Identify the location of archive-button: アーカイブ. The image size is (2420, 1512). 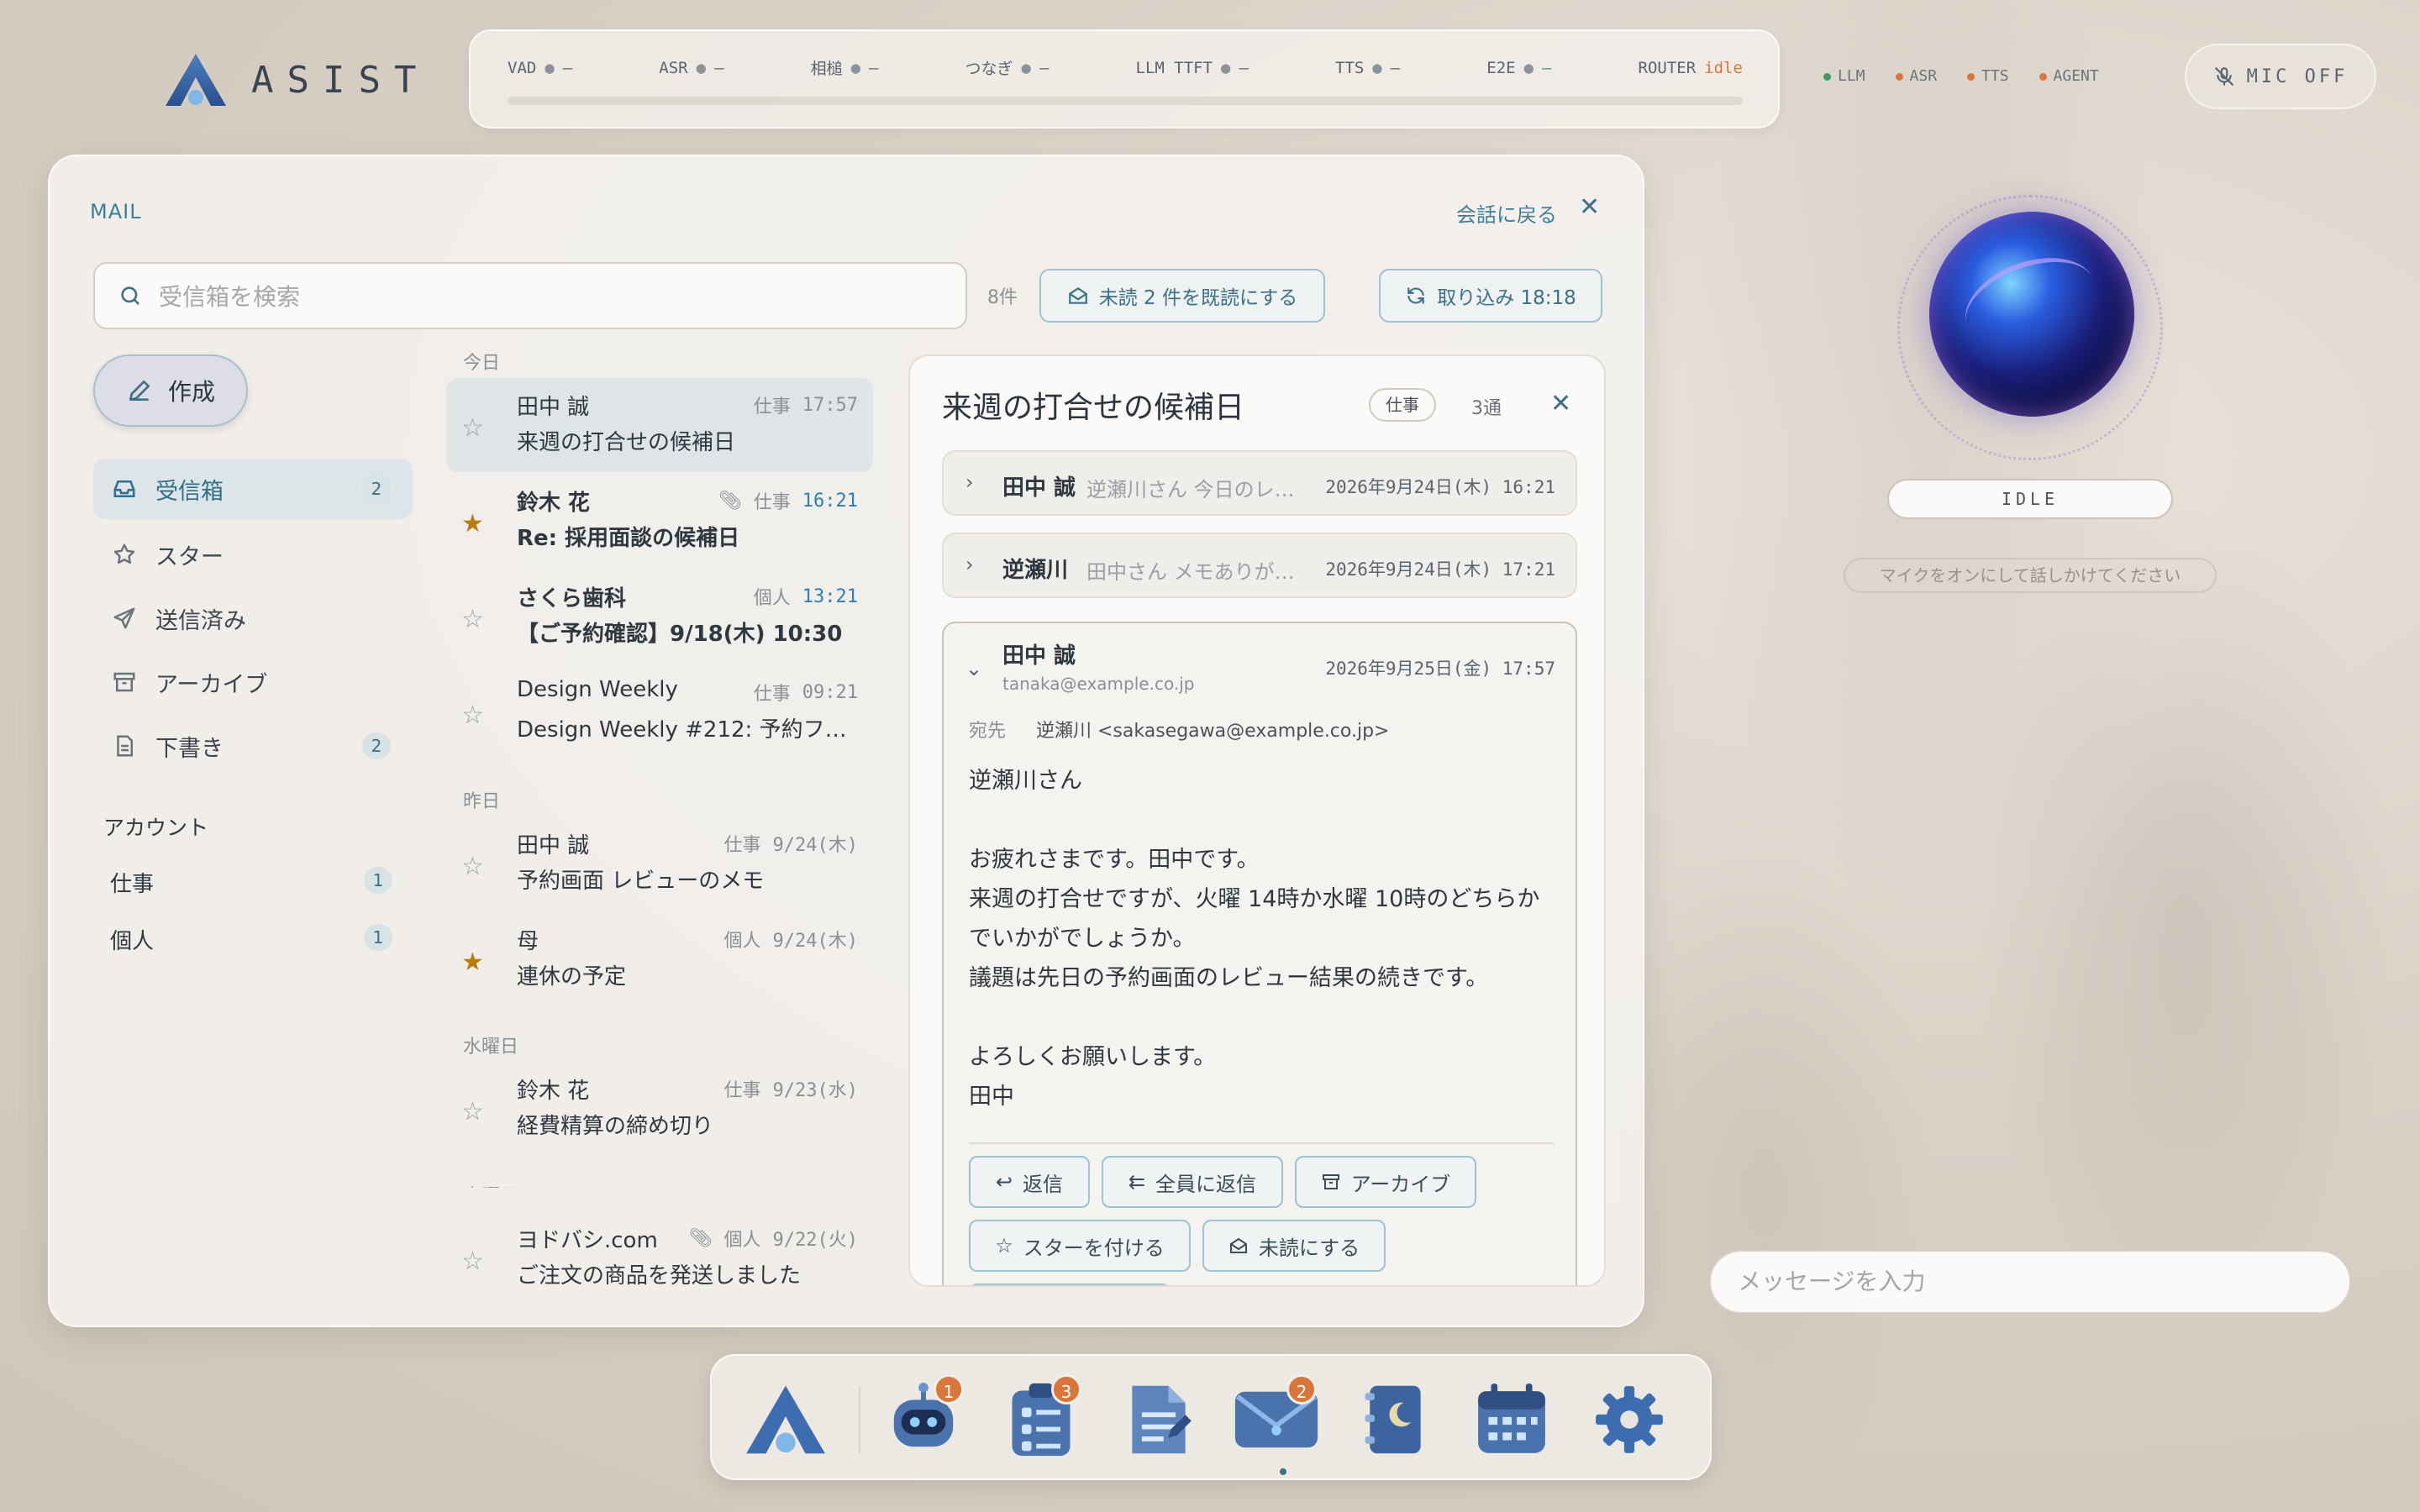
(1385, 1182).